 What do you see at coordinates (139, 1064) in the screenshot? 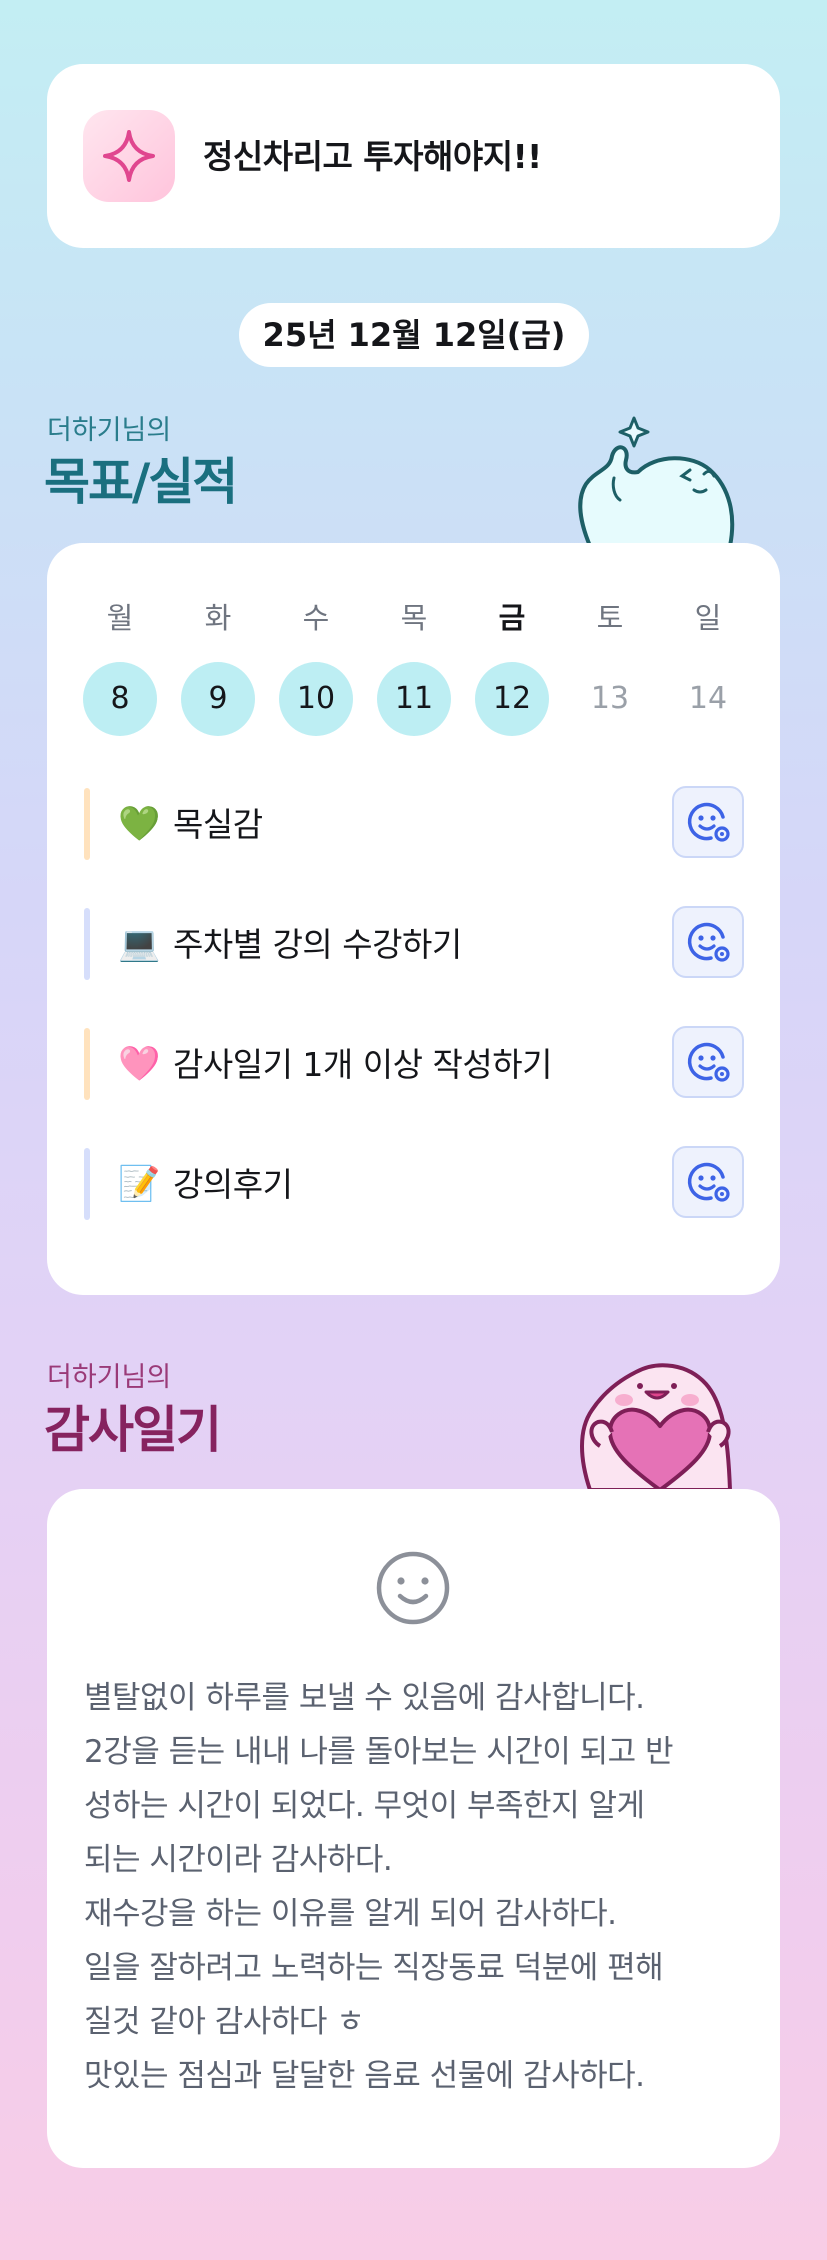
I see `pink-heart-icon: 🩷` at bounding box center [139, 1064].